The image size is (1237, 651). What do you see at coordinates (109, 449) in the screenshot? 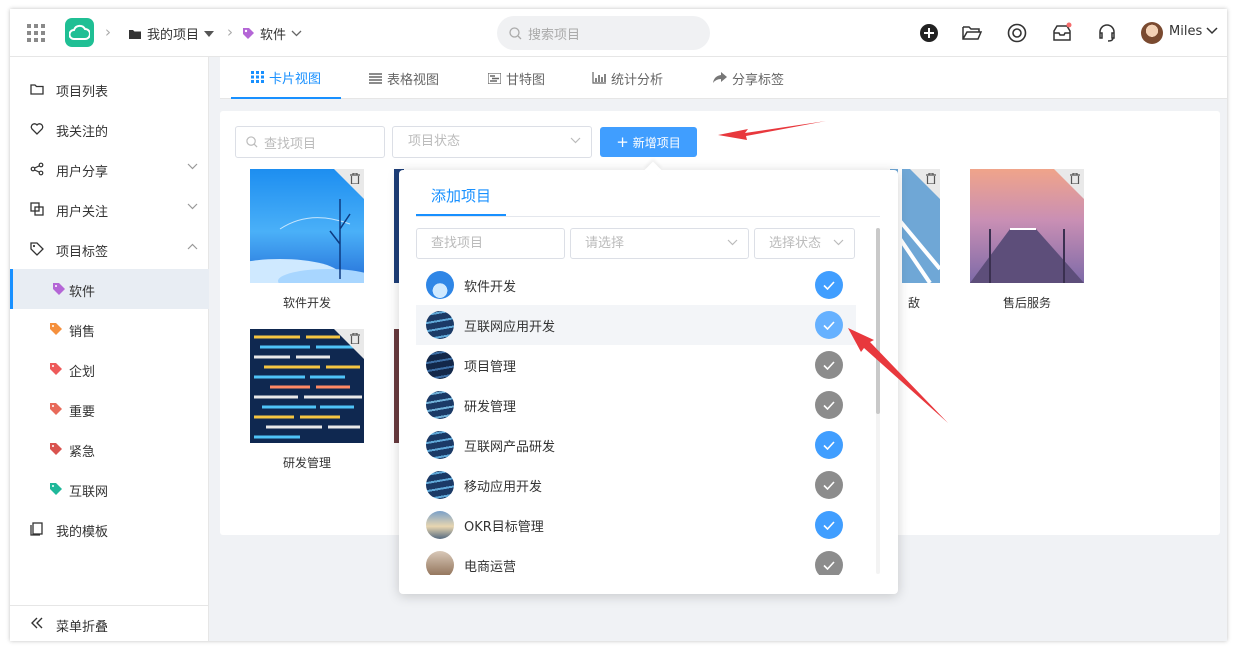
I see `sidebar-tag-urgent: 紧急` at bounding box center [109, 449].